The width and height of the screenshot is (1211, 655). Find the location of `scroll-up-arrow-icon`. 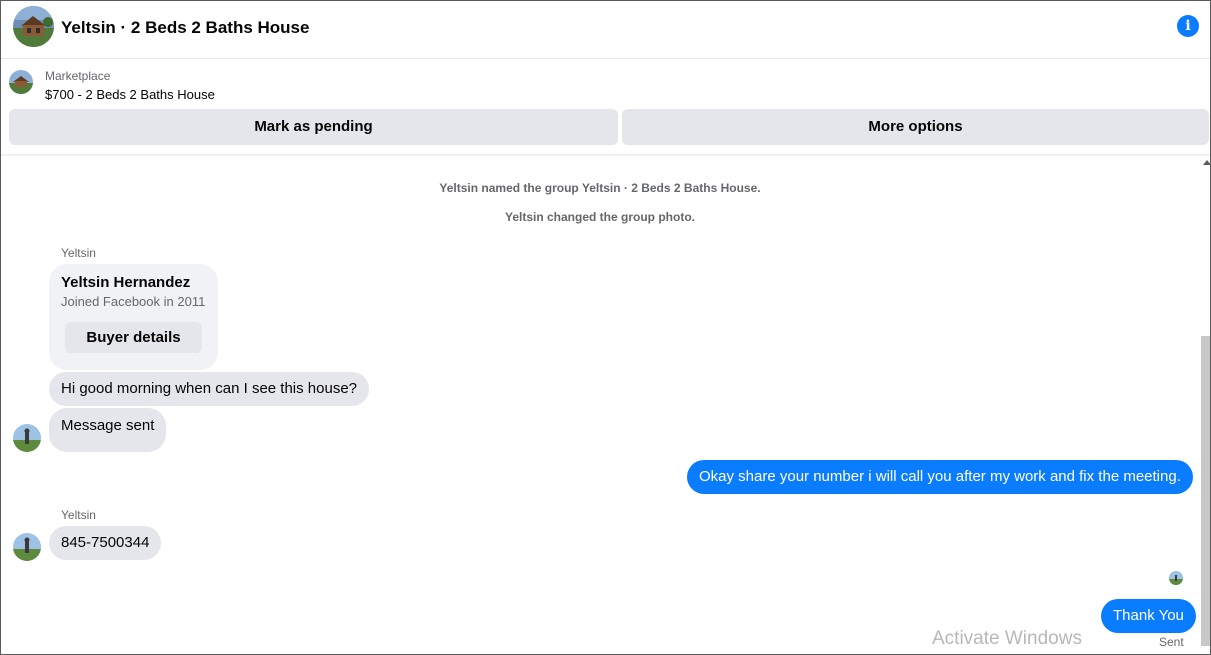

scroll-up-arrow-icon is located at coordinates (1207, 162).